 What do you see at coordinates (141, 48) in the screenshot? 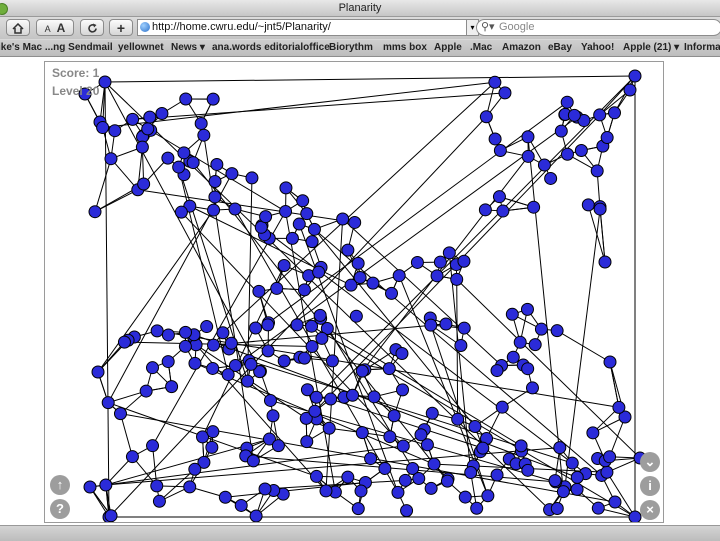
I see `bookmark-item: yellownet` at bounding box center [141, 48].